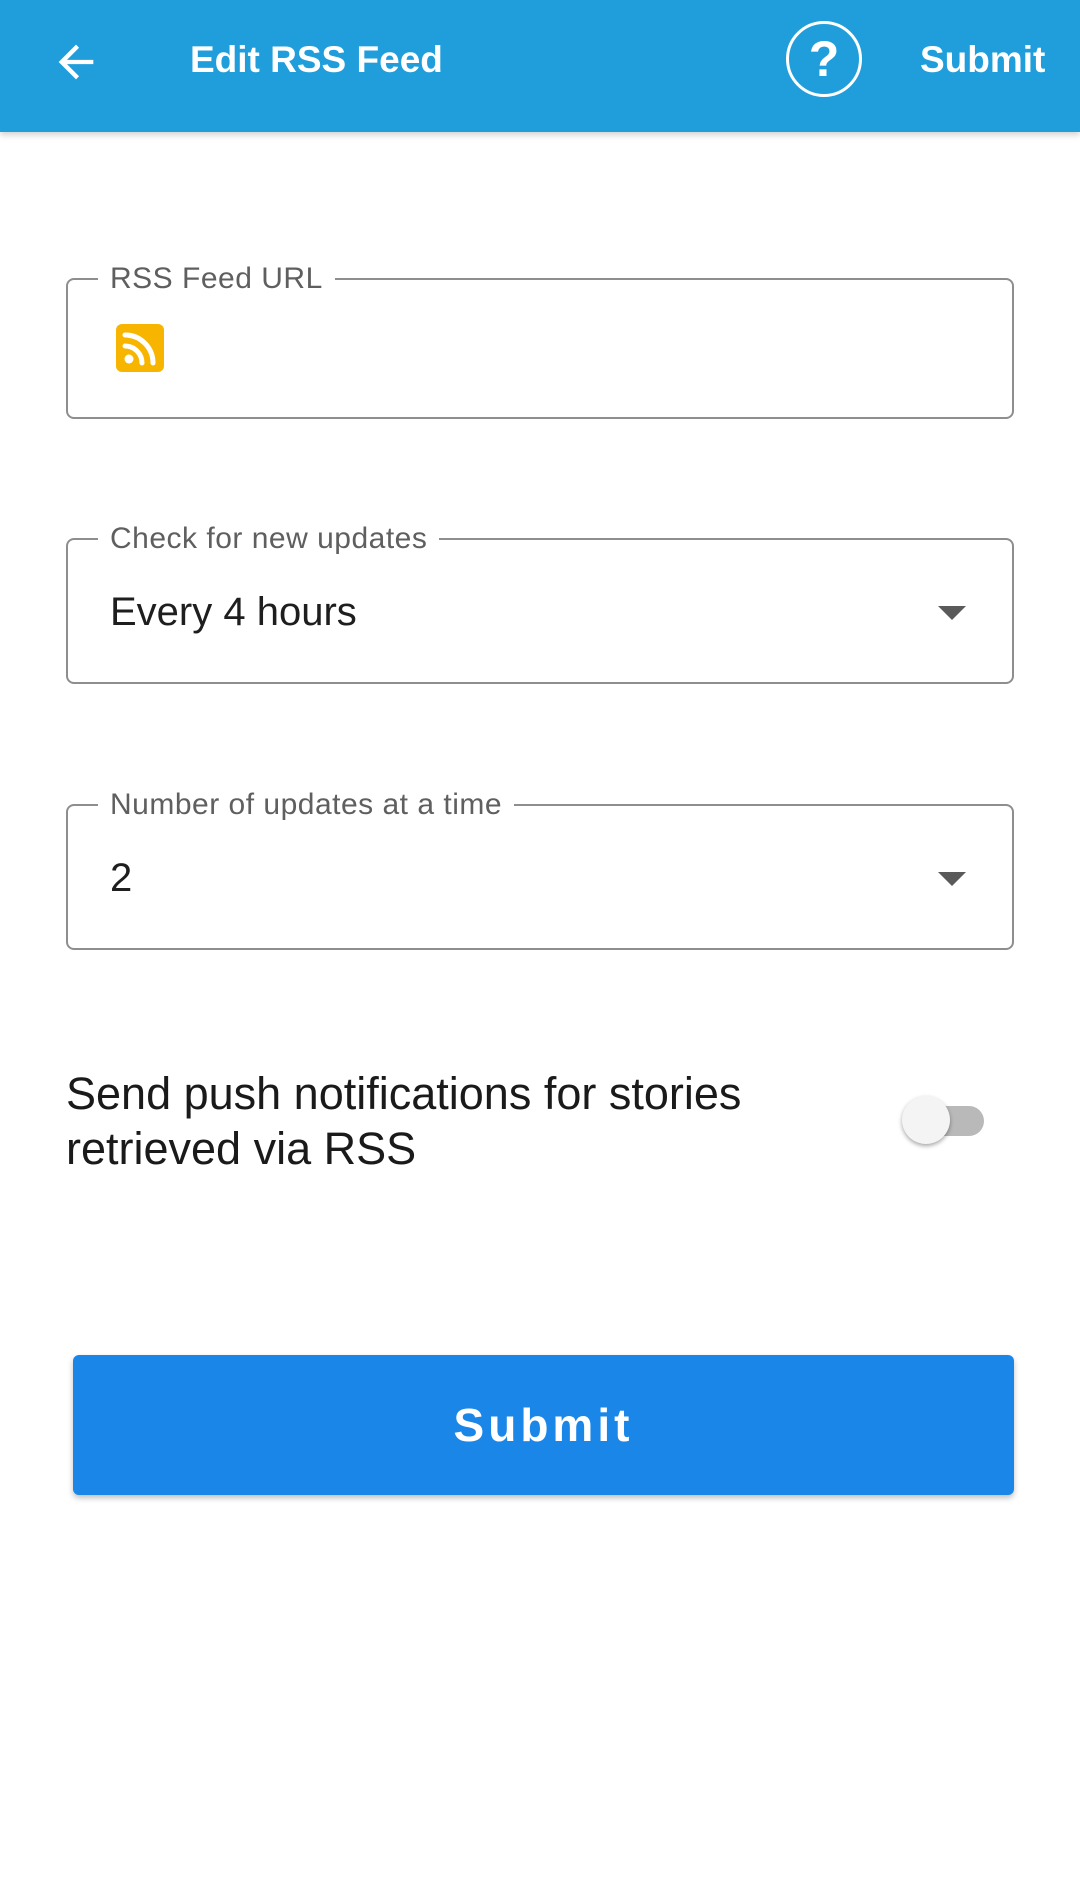  I want to click on check-updates-value: Every 4 hours, so click(233, 612).